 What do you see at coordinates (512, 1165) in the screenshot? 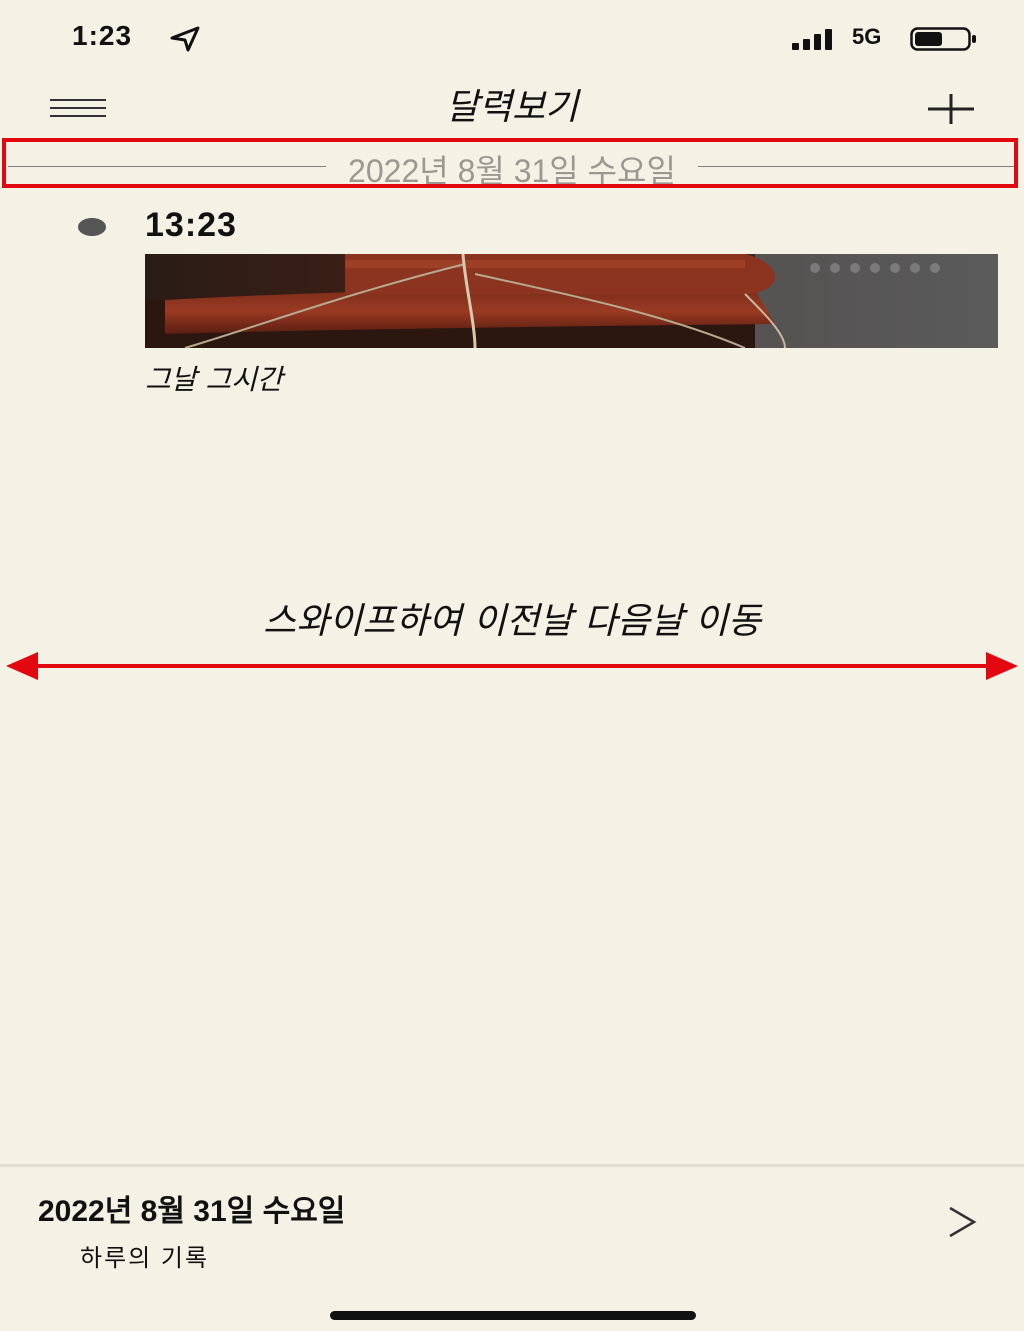
I see `footer-divider` at bounding box center [512, 1165].